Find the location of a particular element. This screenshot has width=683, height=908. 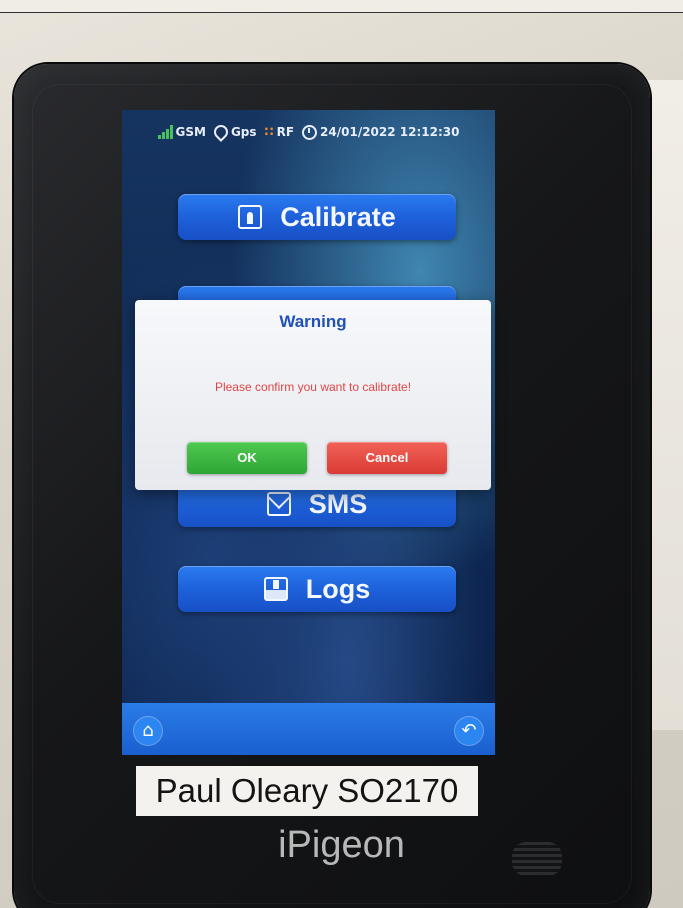

clock-icon is located at coordinates (310, 132).